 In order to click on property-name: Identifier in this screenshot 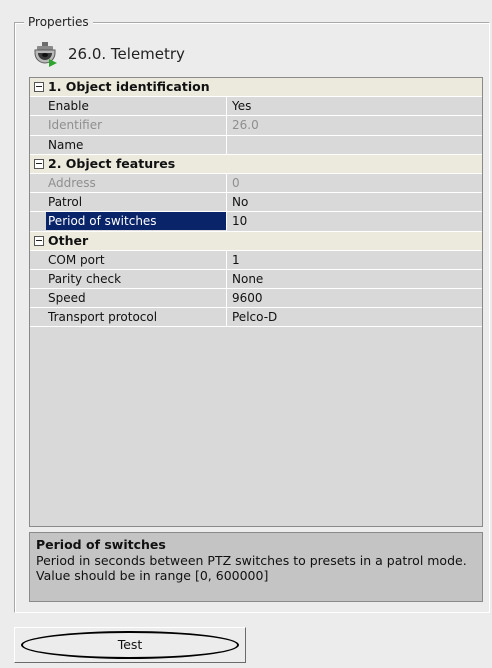, I will do `click(128, 126)`.